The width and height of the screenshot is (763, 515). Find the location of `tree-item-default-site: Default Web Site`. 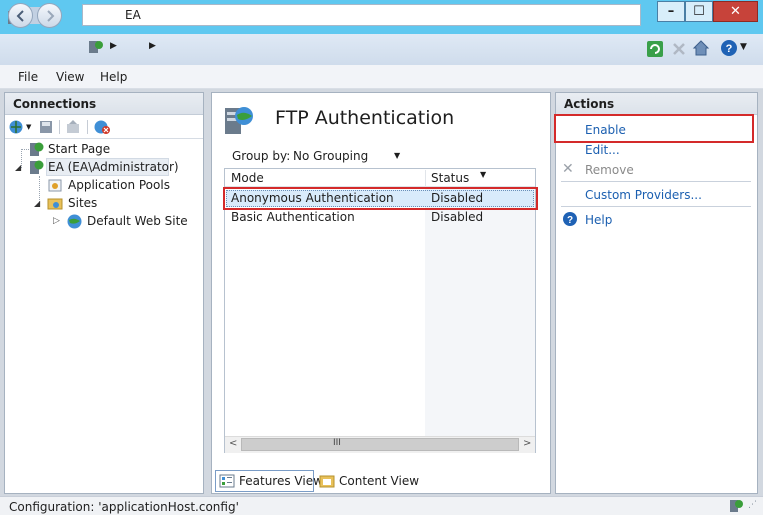

tree-item-default-site: Default Web Site is located at coordinates (137, 221).